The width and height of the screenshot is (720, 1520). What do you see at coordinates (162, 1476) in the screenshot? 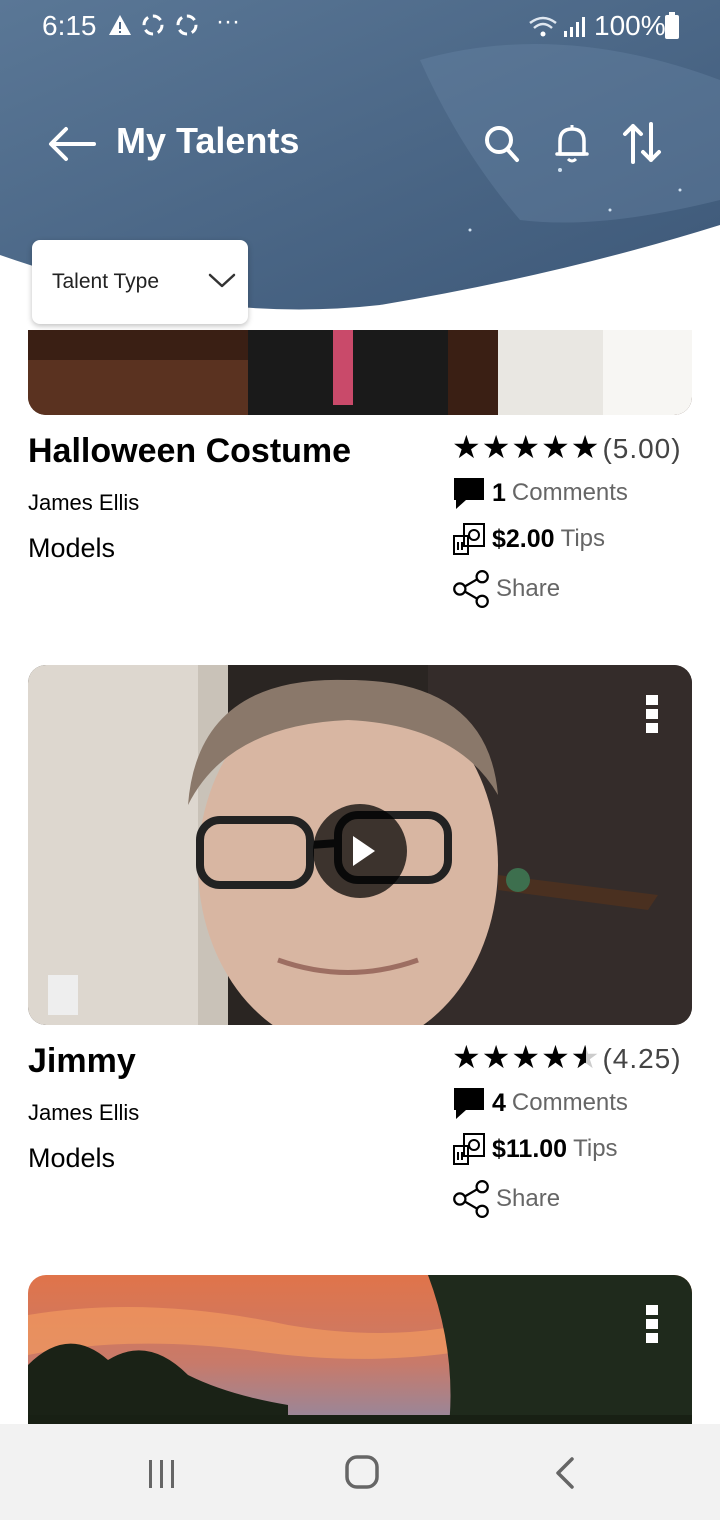
I see `recent-apps-icon` at bounding box center [162, 1476].